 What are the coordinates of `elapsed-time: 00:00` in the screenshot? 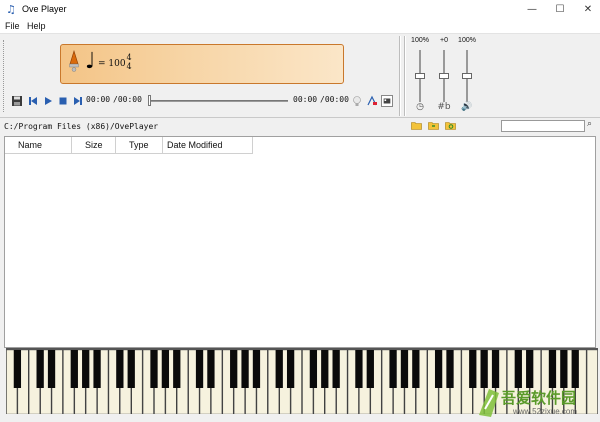 It's located at (98, 99).